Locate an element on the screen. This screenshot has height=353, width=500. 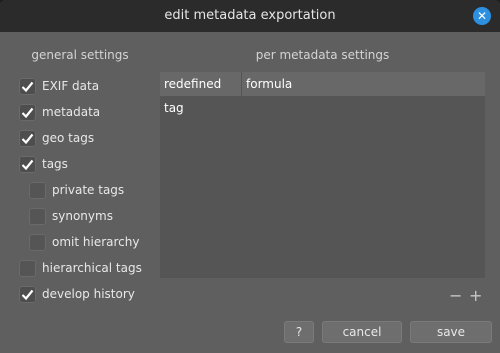
option-label: develop history is located at coordinates (88, 294).